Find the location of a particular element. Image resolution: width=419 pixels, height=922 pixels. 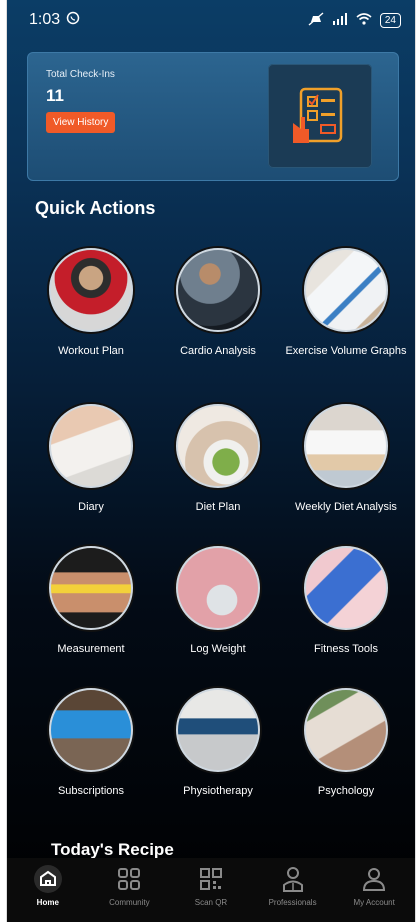

quick-action-weekly-diet-analysis: Weekly Diet Analysis is located at coordinates (346, 459).